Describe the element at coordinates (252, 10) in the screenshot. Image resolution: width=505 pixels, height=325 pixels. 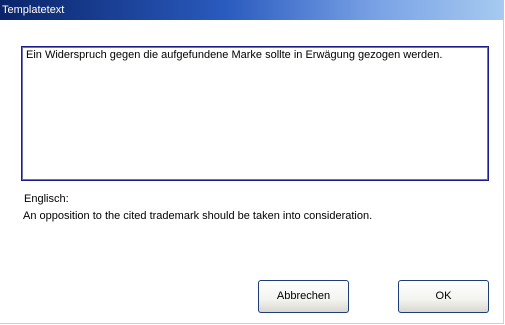
I see `title-bar: Templatetext` at that location.